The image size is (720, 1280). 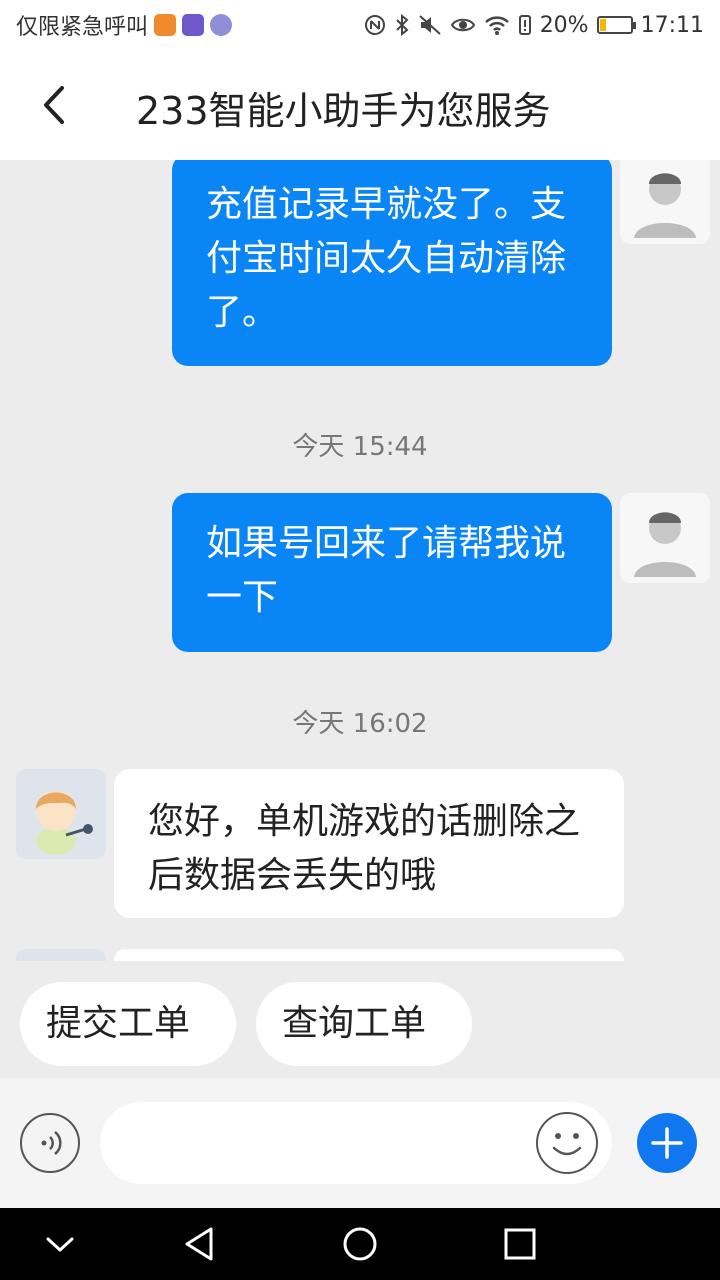 What do you see at coordinates (165, 25) in the screenshot?
I see `video-app-icon` at bounding box center [165, 25].